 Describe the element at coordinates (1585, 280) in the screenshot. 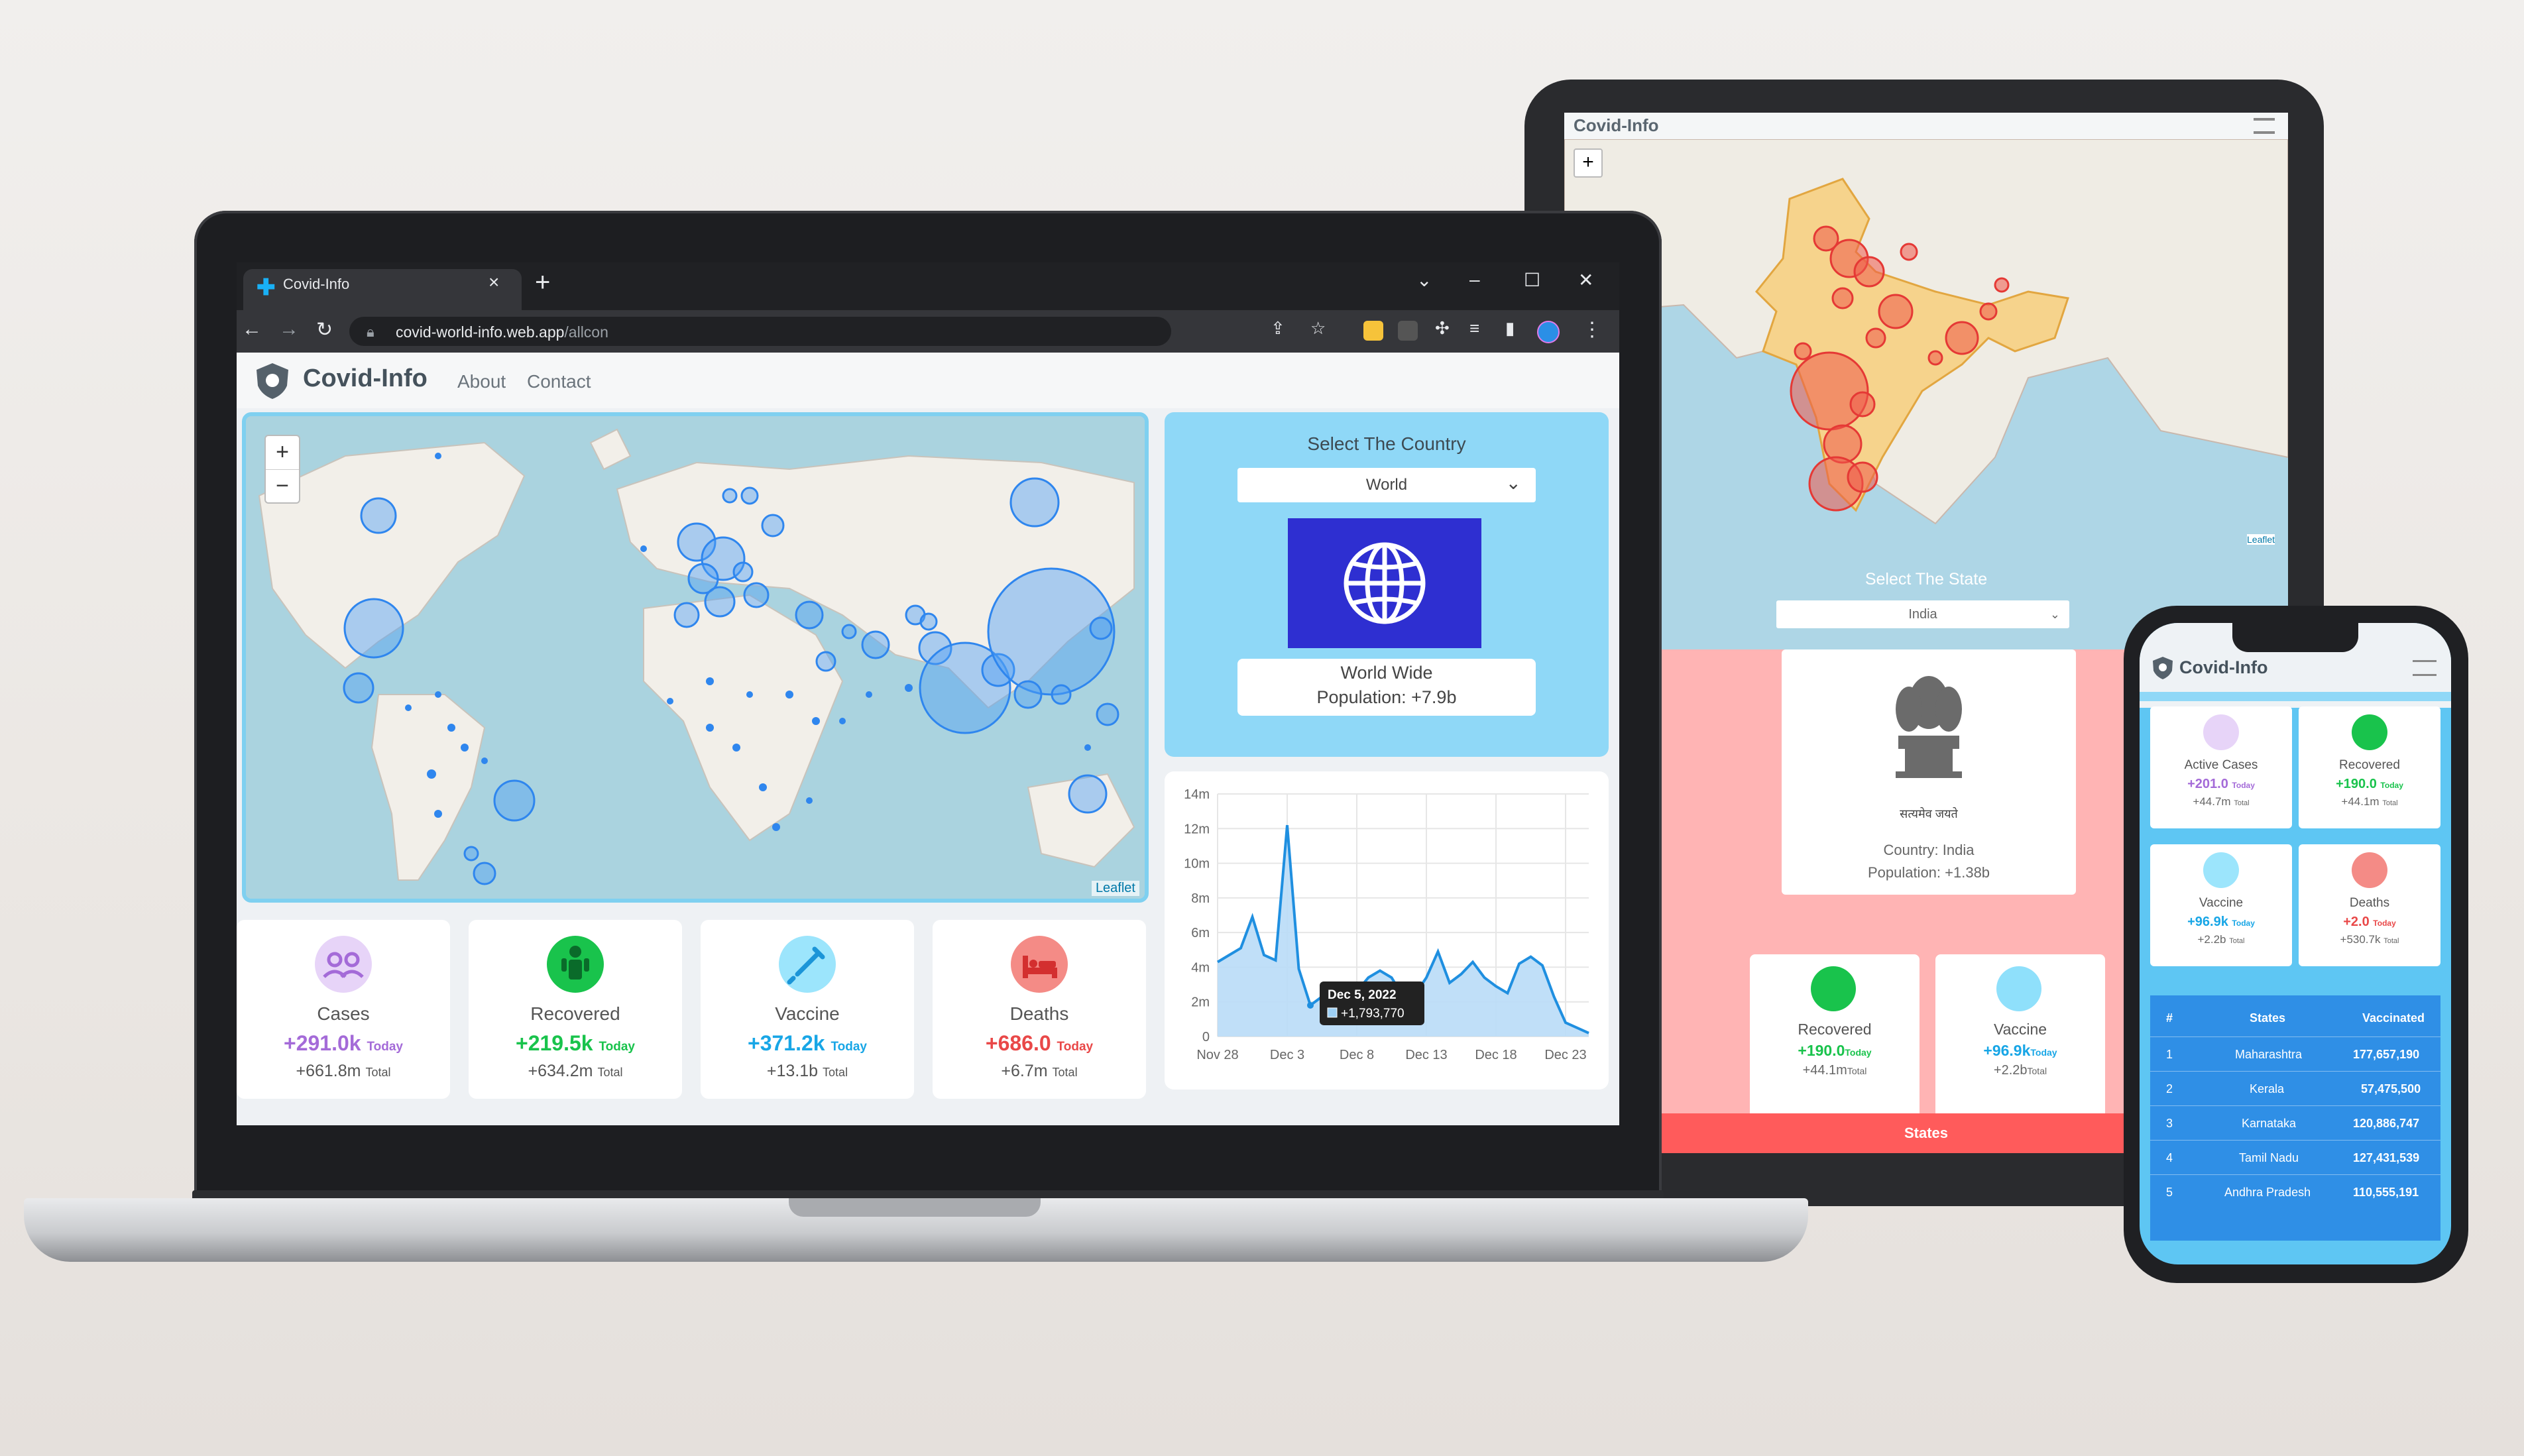

I see `window-close-icon: ✕` at that location.